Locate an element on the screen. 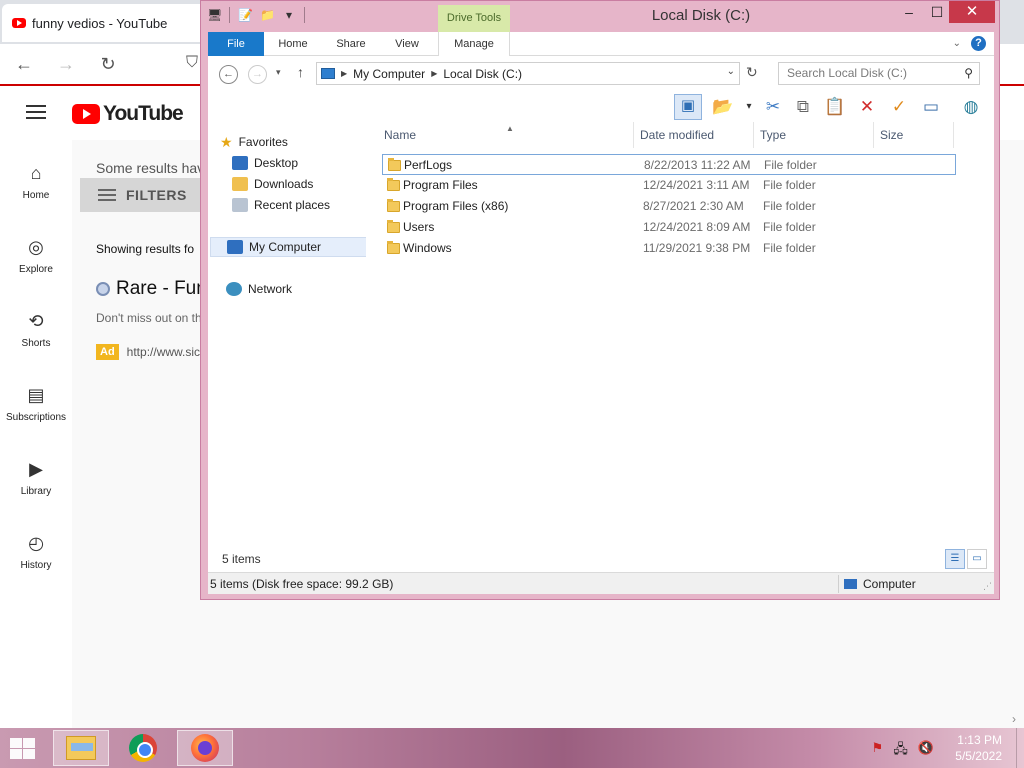  file-row: Windows 11/29/2021 9:38 PM File folder is located at coordinates (669, 248).